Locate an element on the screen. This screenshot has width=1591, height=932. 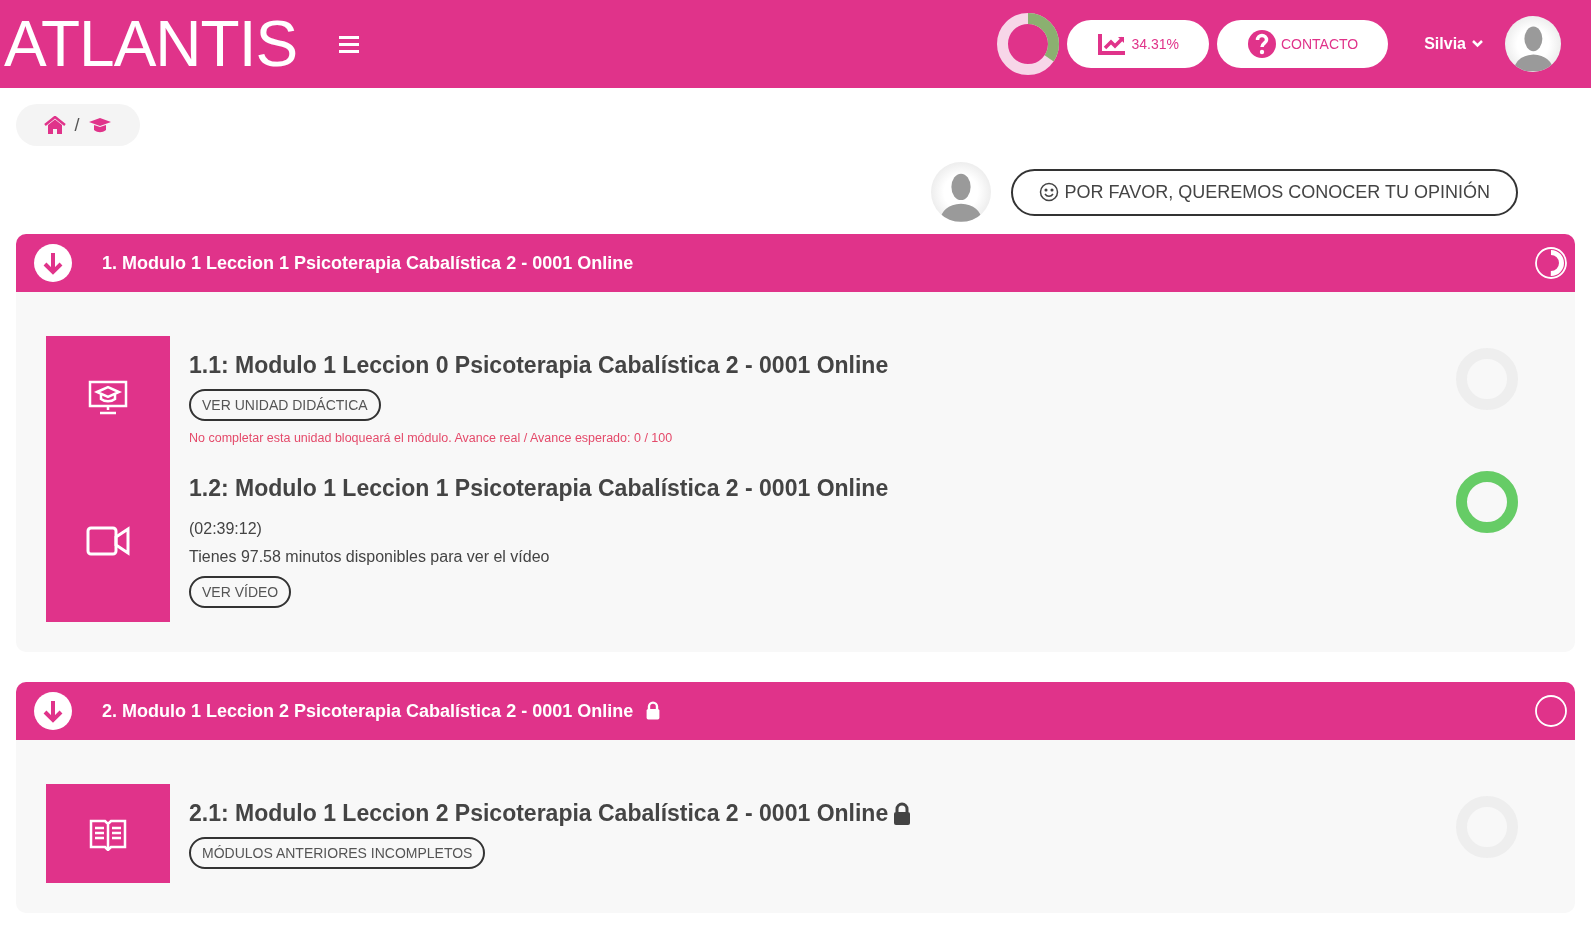
monitor-graduation-cap-icon is located at coordinates (108, 397).